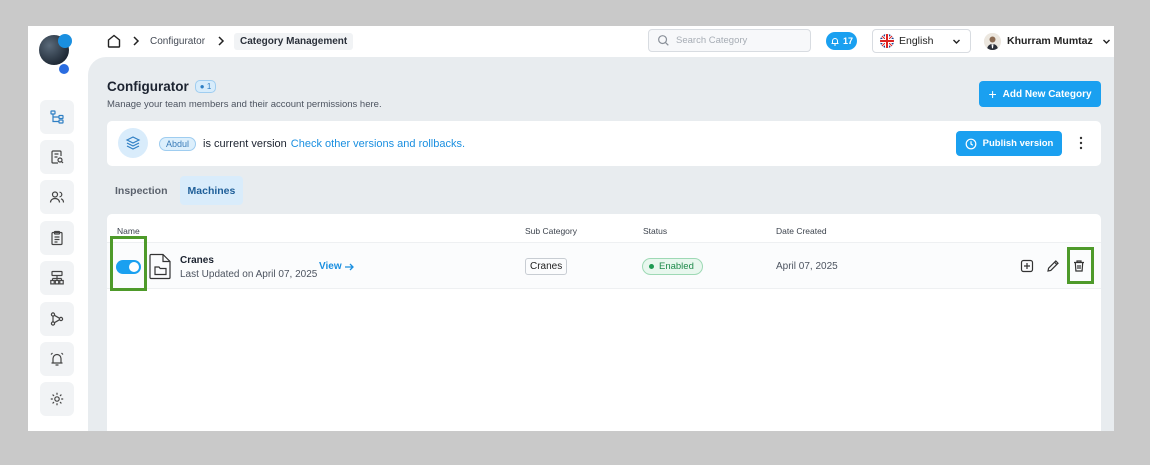 This screenshot has height=465, width=1150. I want to click on count-badge-value: 1, so click(209, 86).